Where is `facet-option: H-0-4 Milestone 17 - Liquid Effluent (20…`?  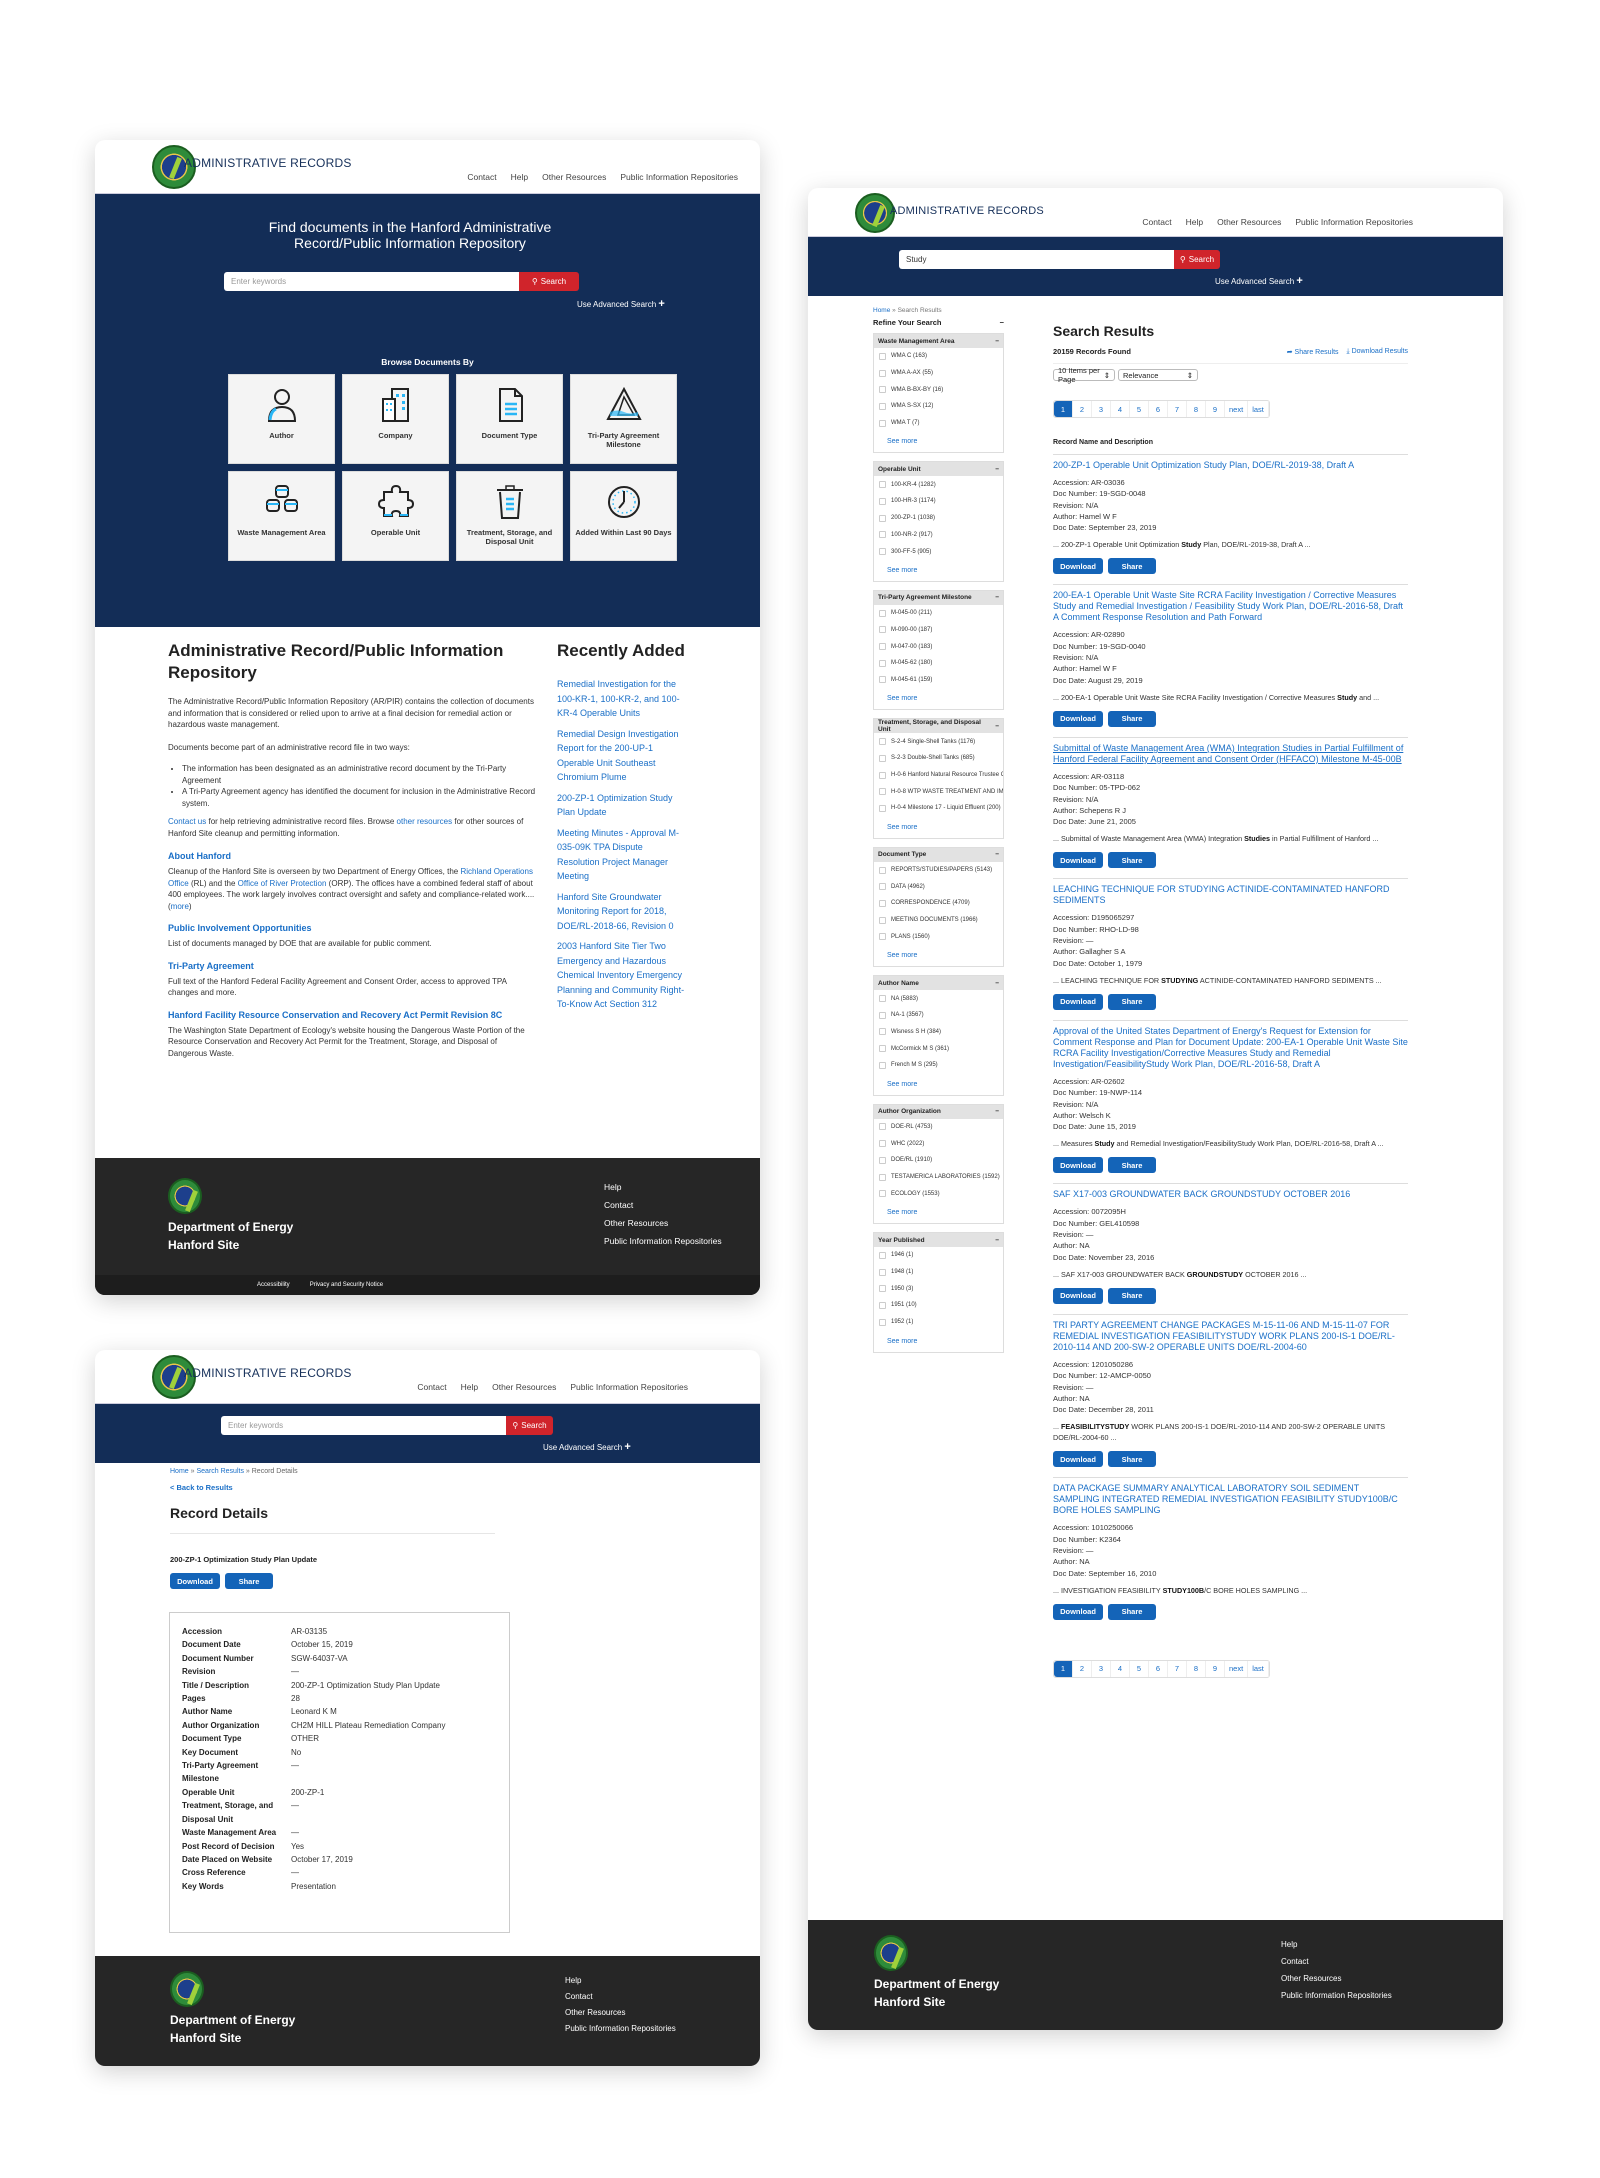
facet-option: H-0-4 Milestone 17 - Liquid Effluent (20… is located at coordinates (938, 808).